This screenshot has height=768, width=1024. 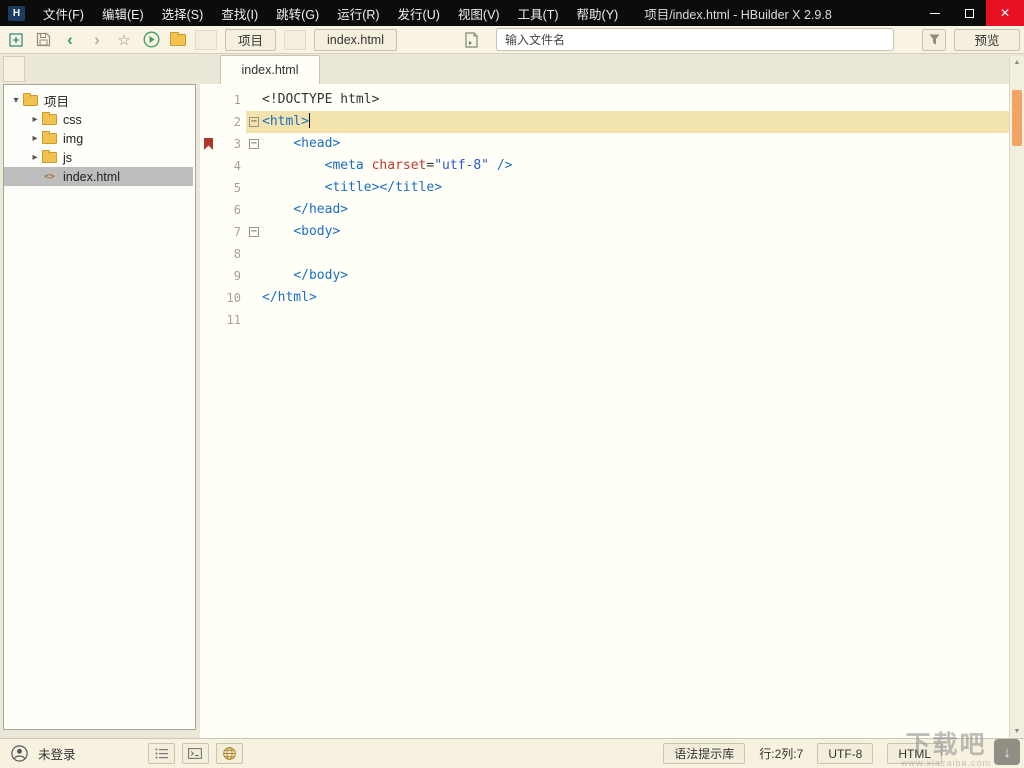 I want to click on save-button, so click(x=43, y=40).